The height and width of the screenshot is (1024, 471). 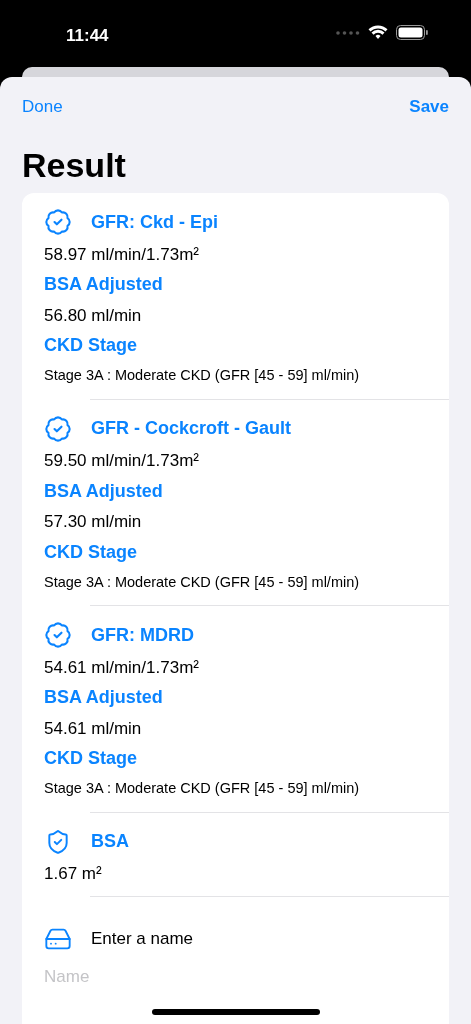 I want to click on section-title: GFR - Cockcroft - Gault, so click(x=191, y=428).